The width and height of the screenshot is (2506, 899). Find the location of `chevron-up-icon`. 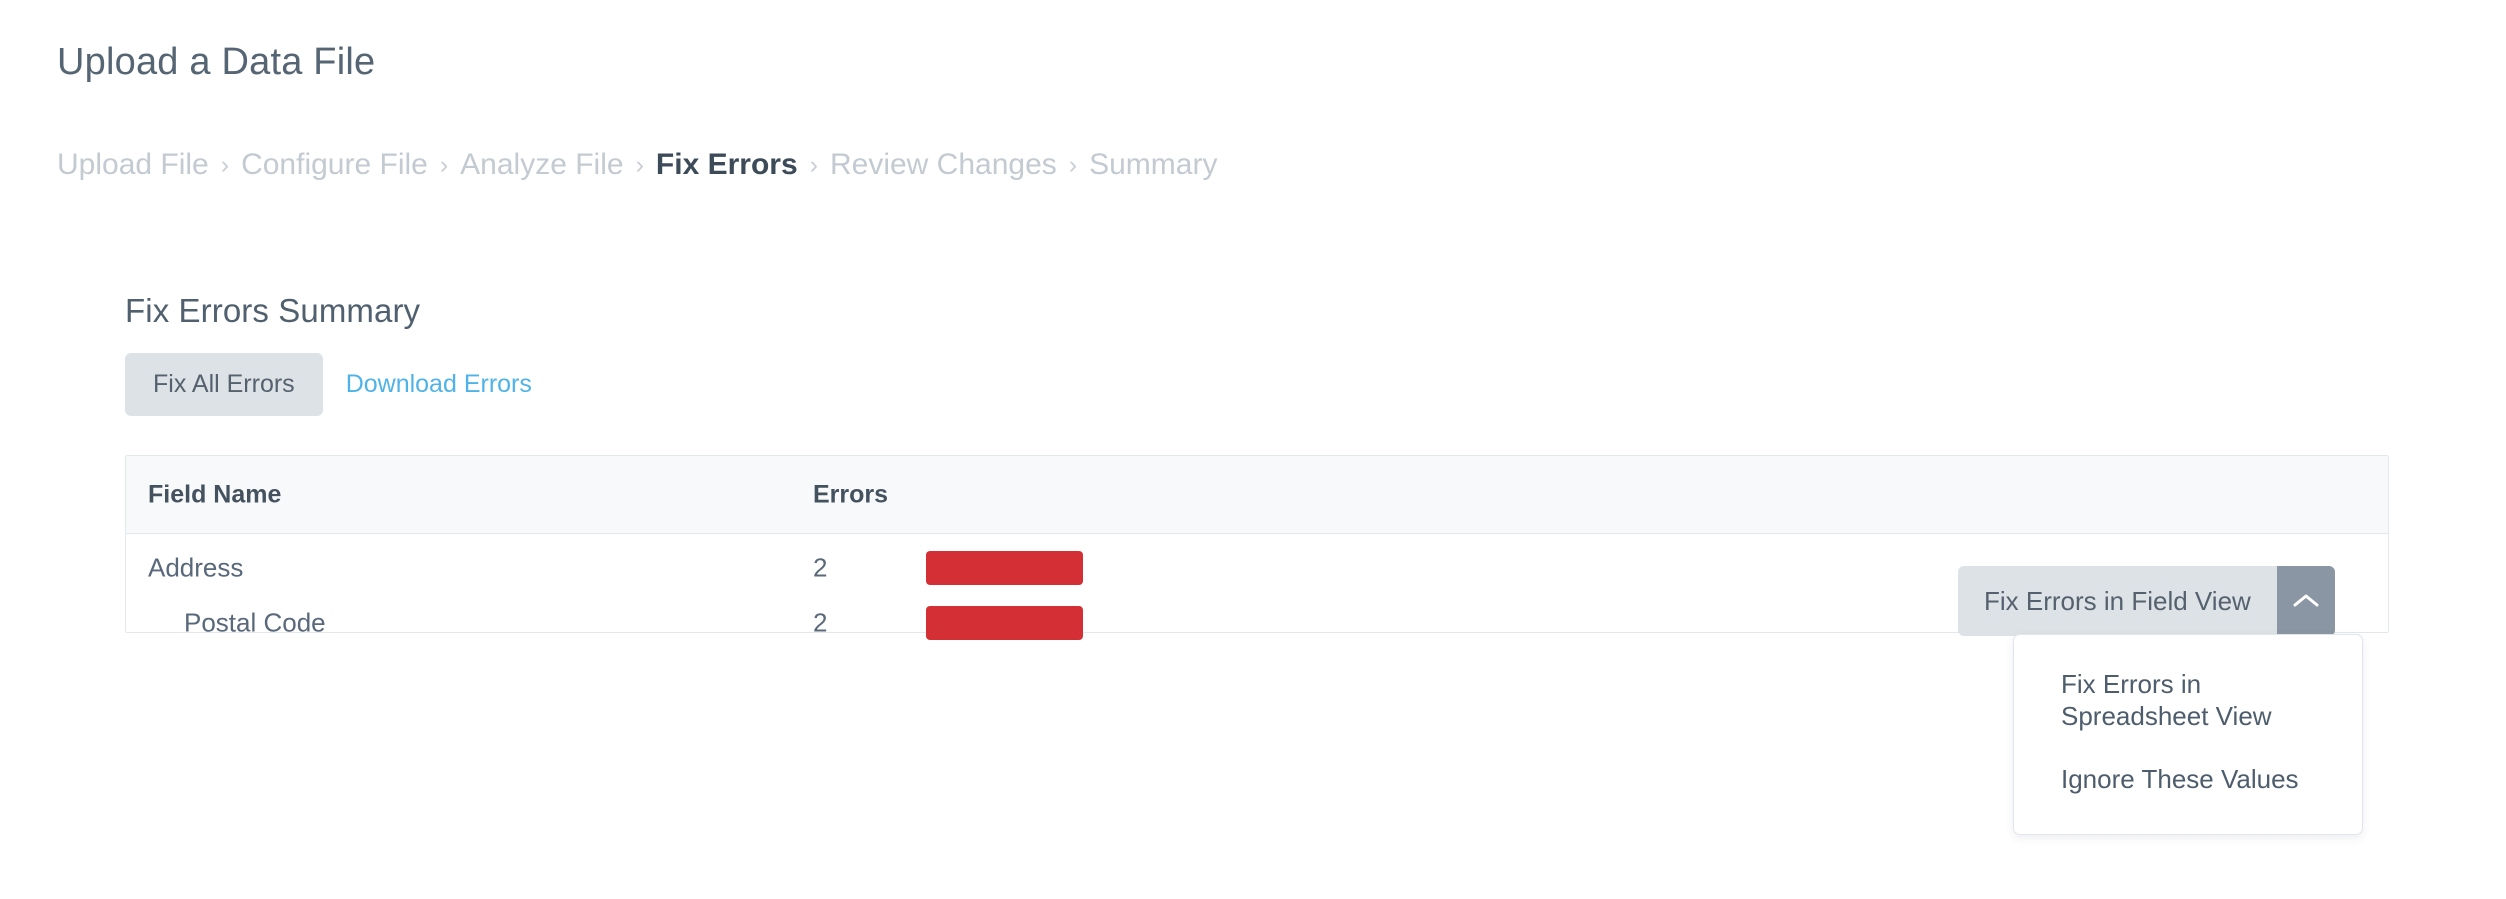

chevron-up-icon is located at coordinates (2306, 601).